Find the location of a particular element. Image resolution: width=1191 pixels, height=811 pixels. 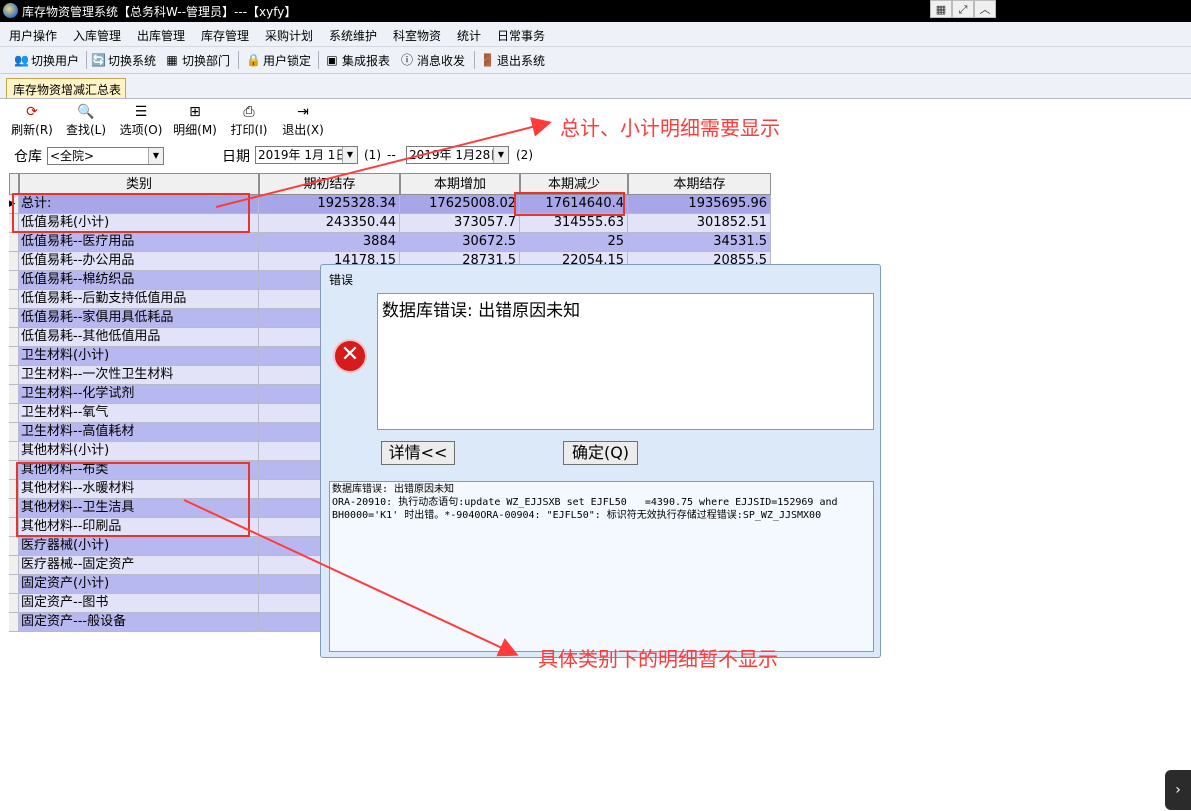

annotation-bottom-note: 具体类别下的明细暂不显示 is located at coordinates (658, 659).